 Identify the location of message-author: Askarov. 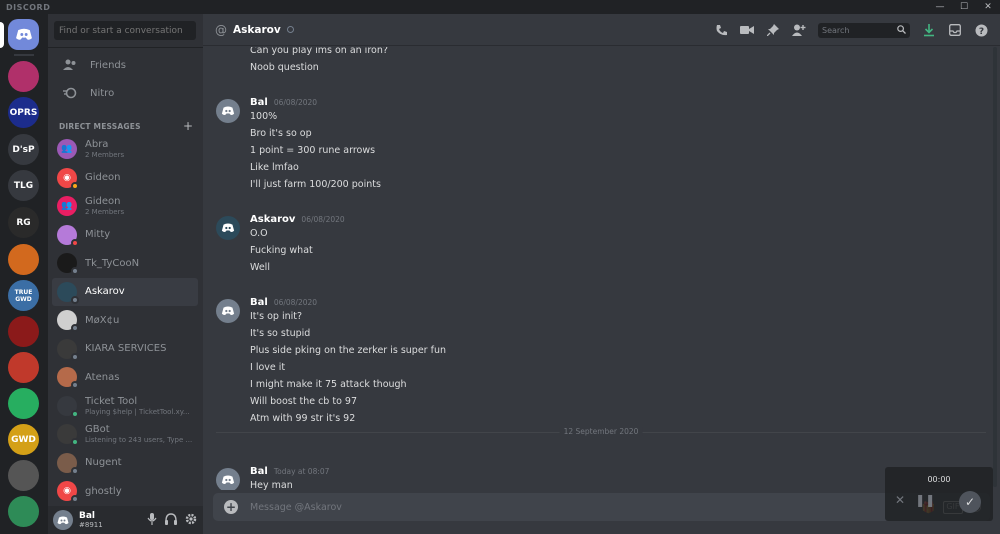
(272, 219).